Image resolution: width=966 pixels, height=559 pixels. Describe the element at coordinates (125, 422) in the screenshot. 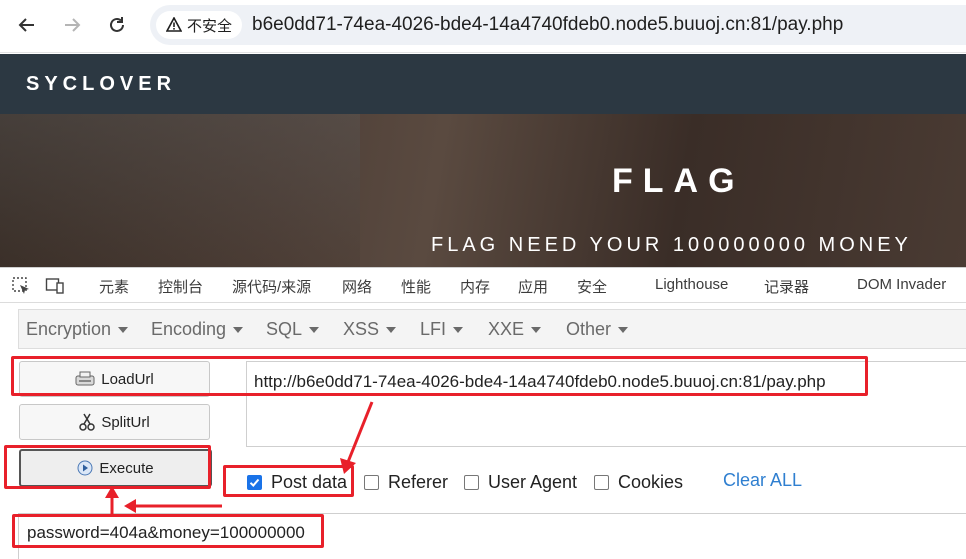

I see `split-url-label: SplitUrl` at that location.